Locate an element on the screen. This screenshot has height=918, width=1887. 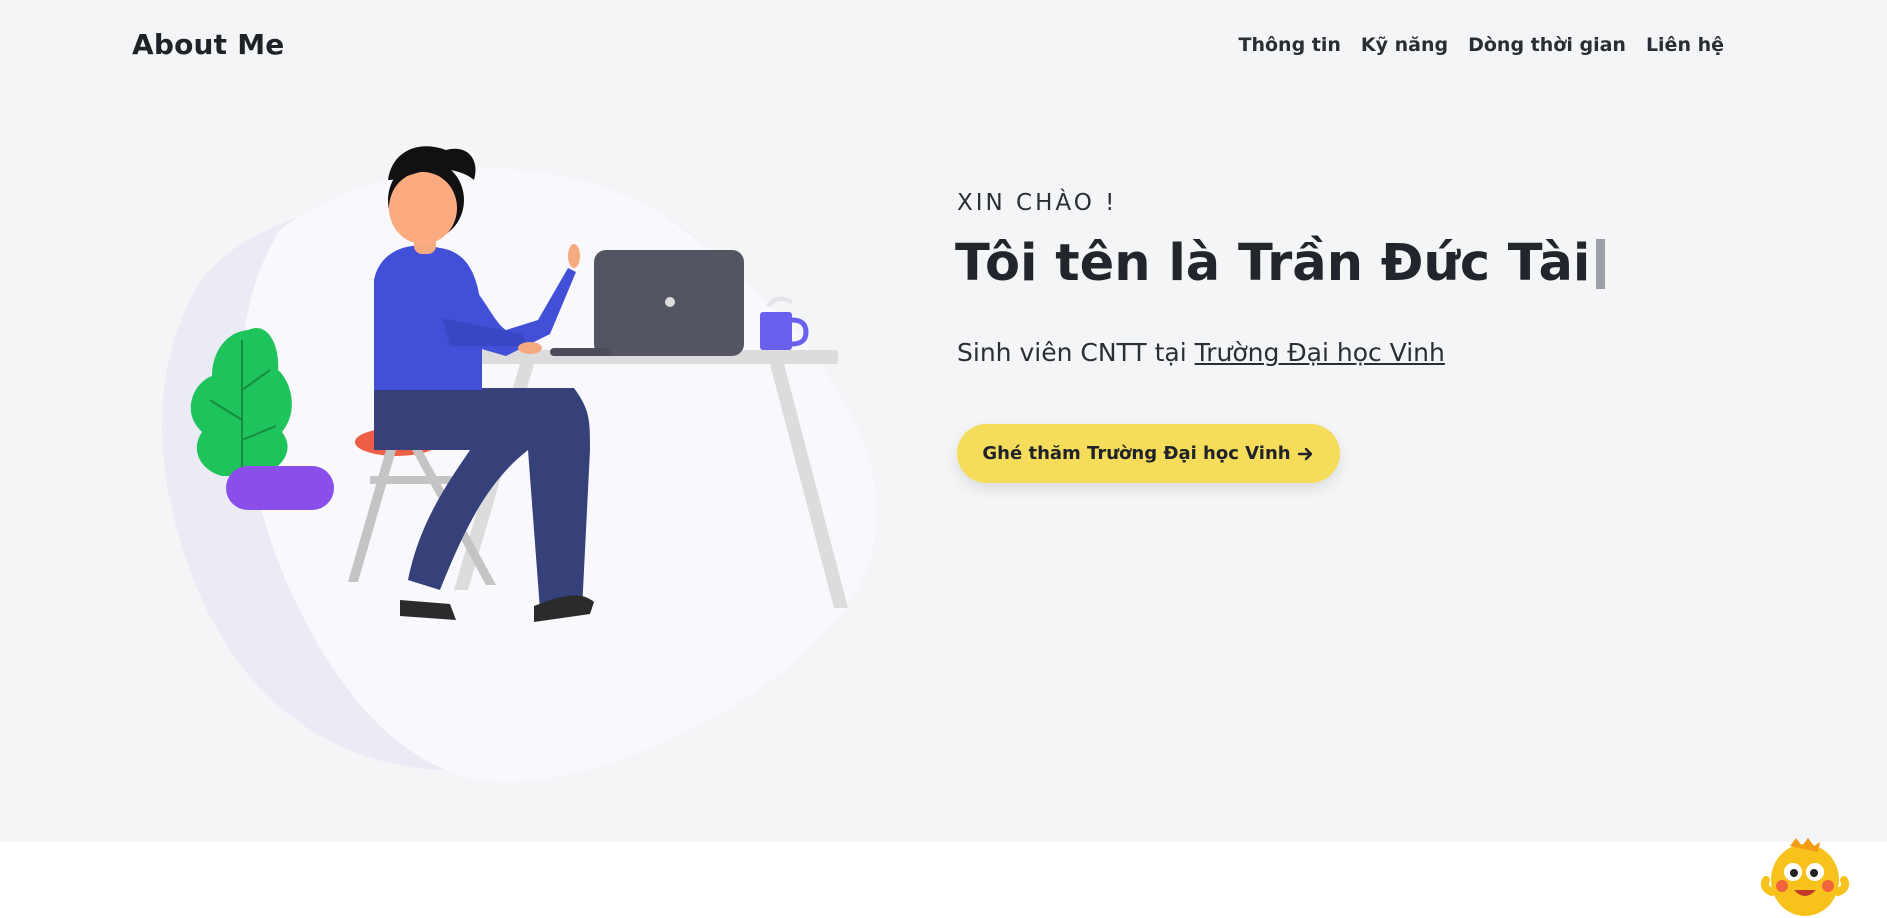
nav-item-thong-tin: Thông tin is located at coordinates (1290, 45).